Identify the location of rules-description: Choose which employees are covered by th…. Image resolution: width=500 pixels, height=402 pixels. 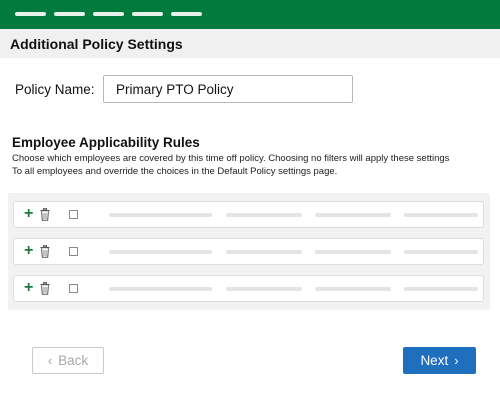
(254, 165).